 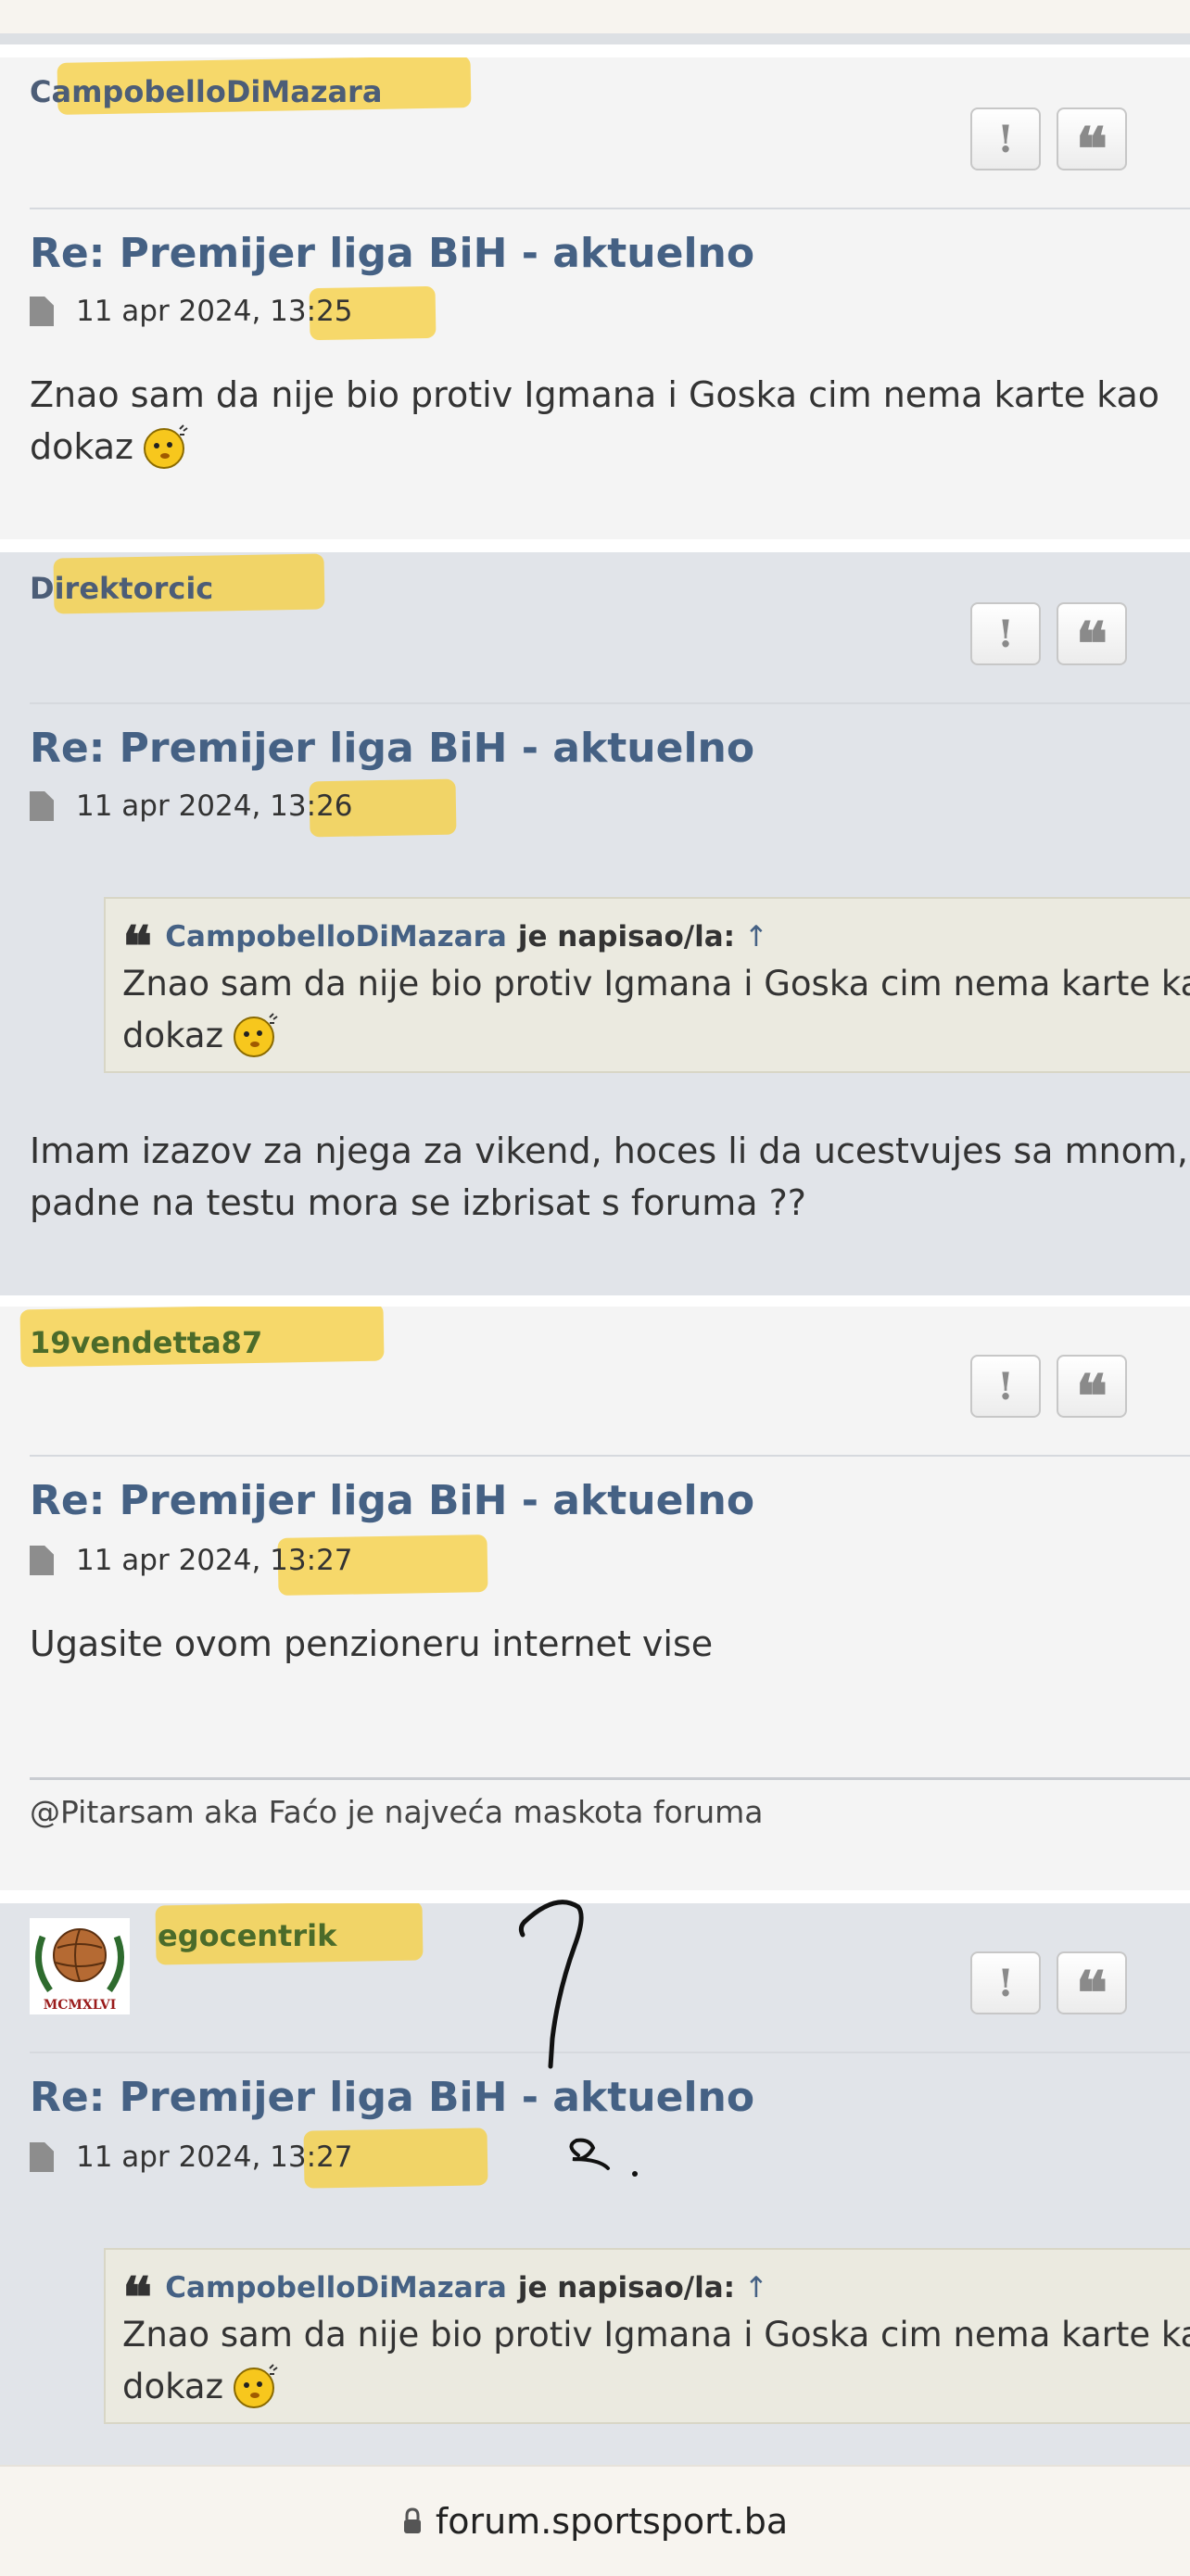 What do you see at coordinates (612, 2521) in the screenshot?
I see `url-text: forum.sportsport.ba` at bounding box center [612, 2521].